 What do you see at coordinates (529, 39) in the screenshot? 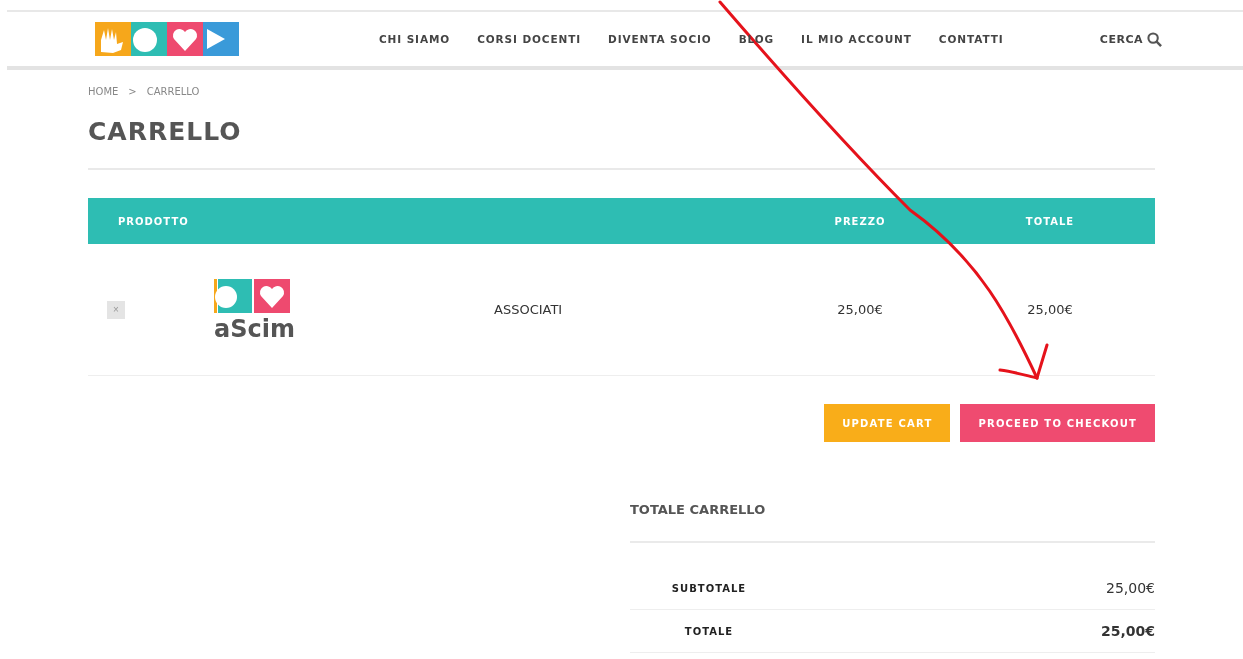
I see `nav-link: CORSI DOCENTI` at bounding box center [529, 39].